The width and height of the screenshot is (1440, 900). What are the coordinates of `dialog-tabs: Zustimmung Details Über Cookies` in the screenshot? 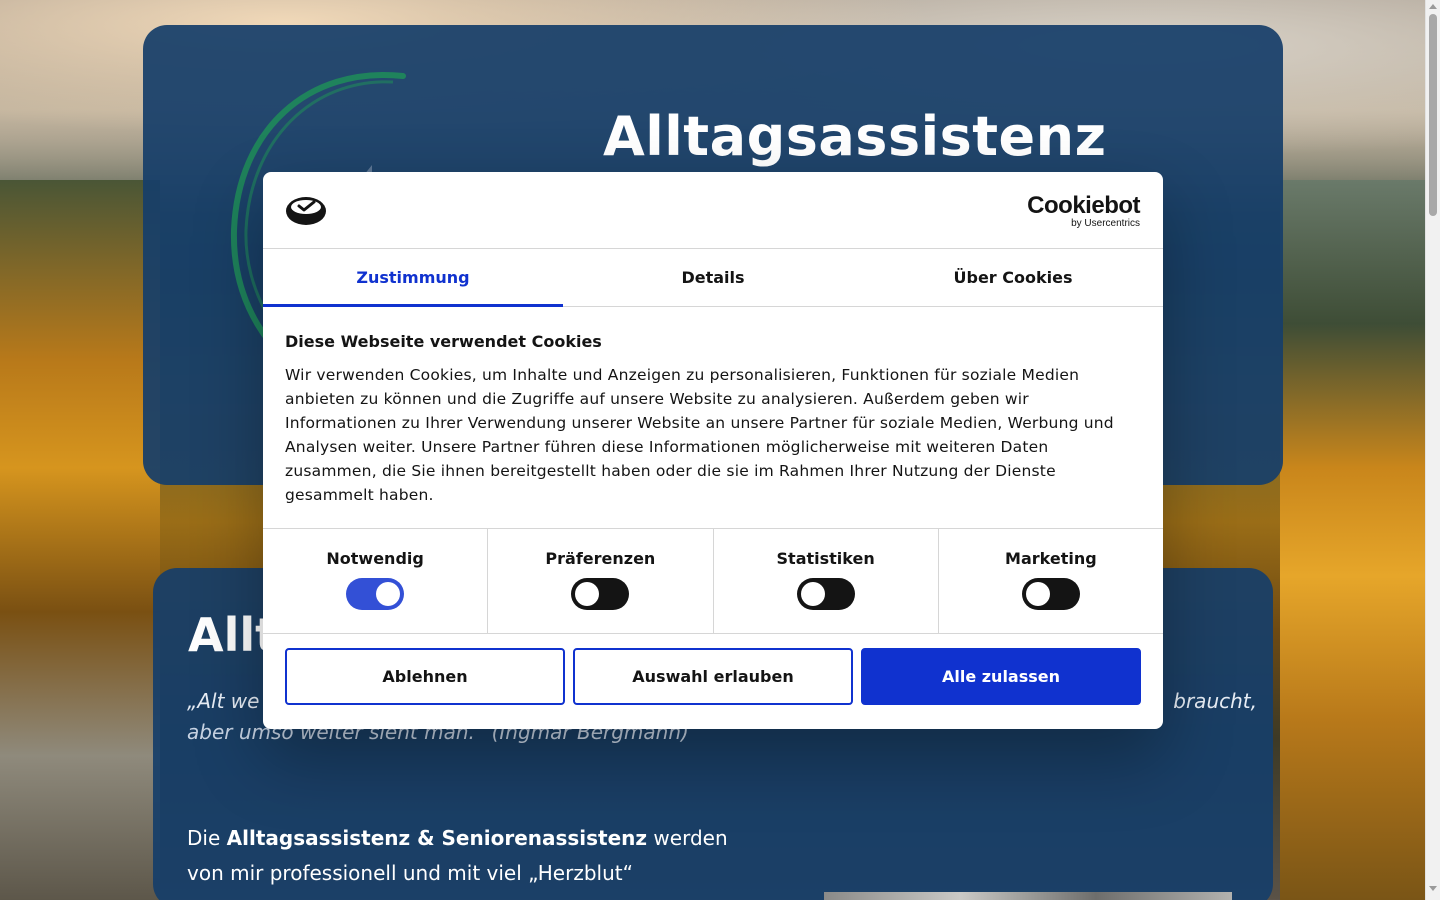 It's located at (713, 278).